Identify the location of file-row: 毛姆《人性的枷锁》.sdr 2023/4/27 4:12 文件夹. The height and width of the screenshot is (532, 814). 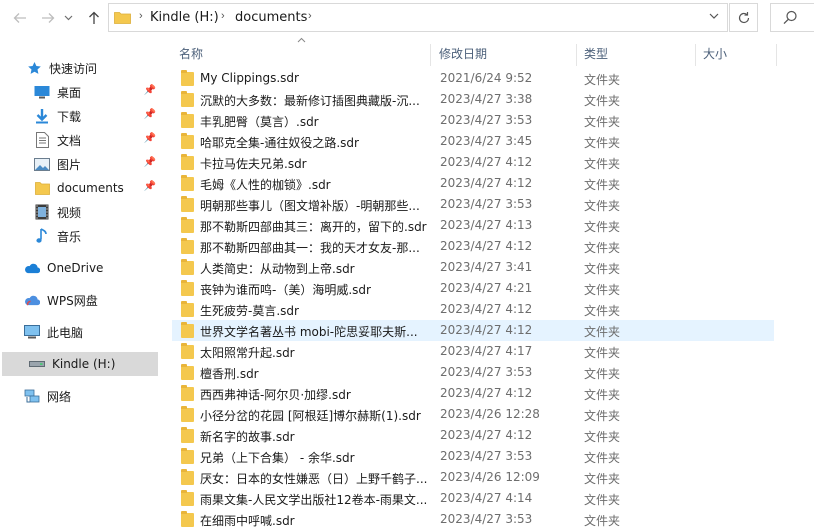
(473, 183).